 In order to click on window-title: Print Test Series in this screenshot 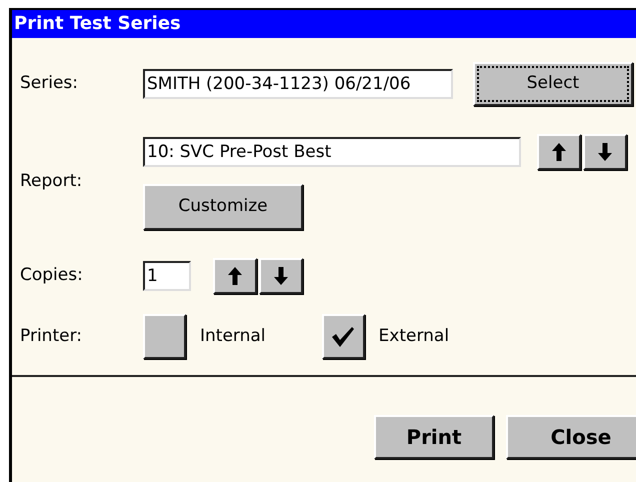, I will do `click(324, 24)`.